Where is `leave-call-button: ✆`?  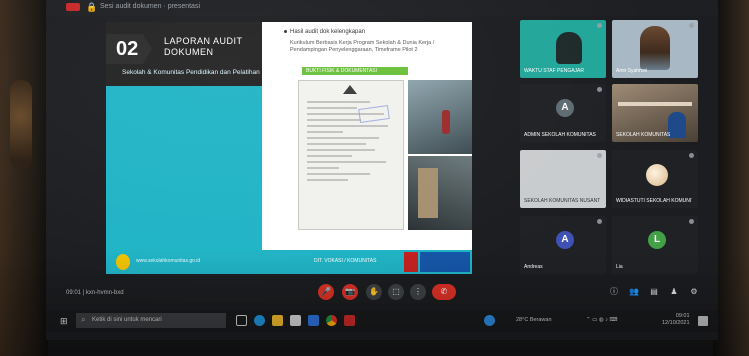
leave-call-button: ✆ is located at coordinates (444, 292).